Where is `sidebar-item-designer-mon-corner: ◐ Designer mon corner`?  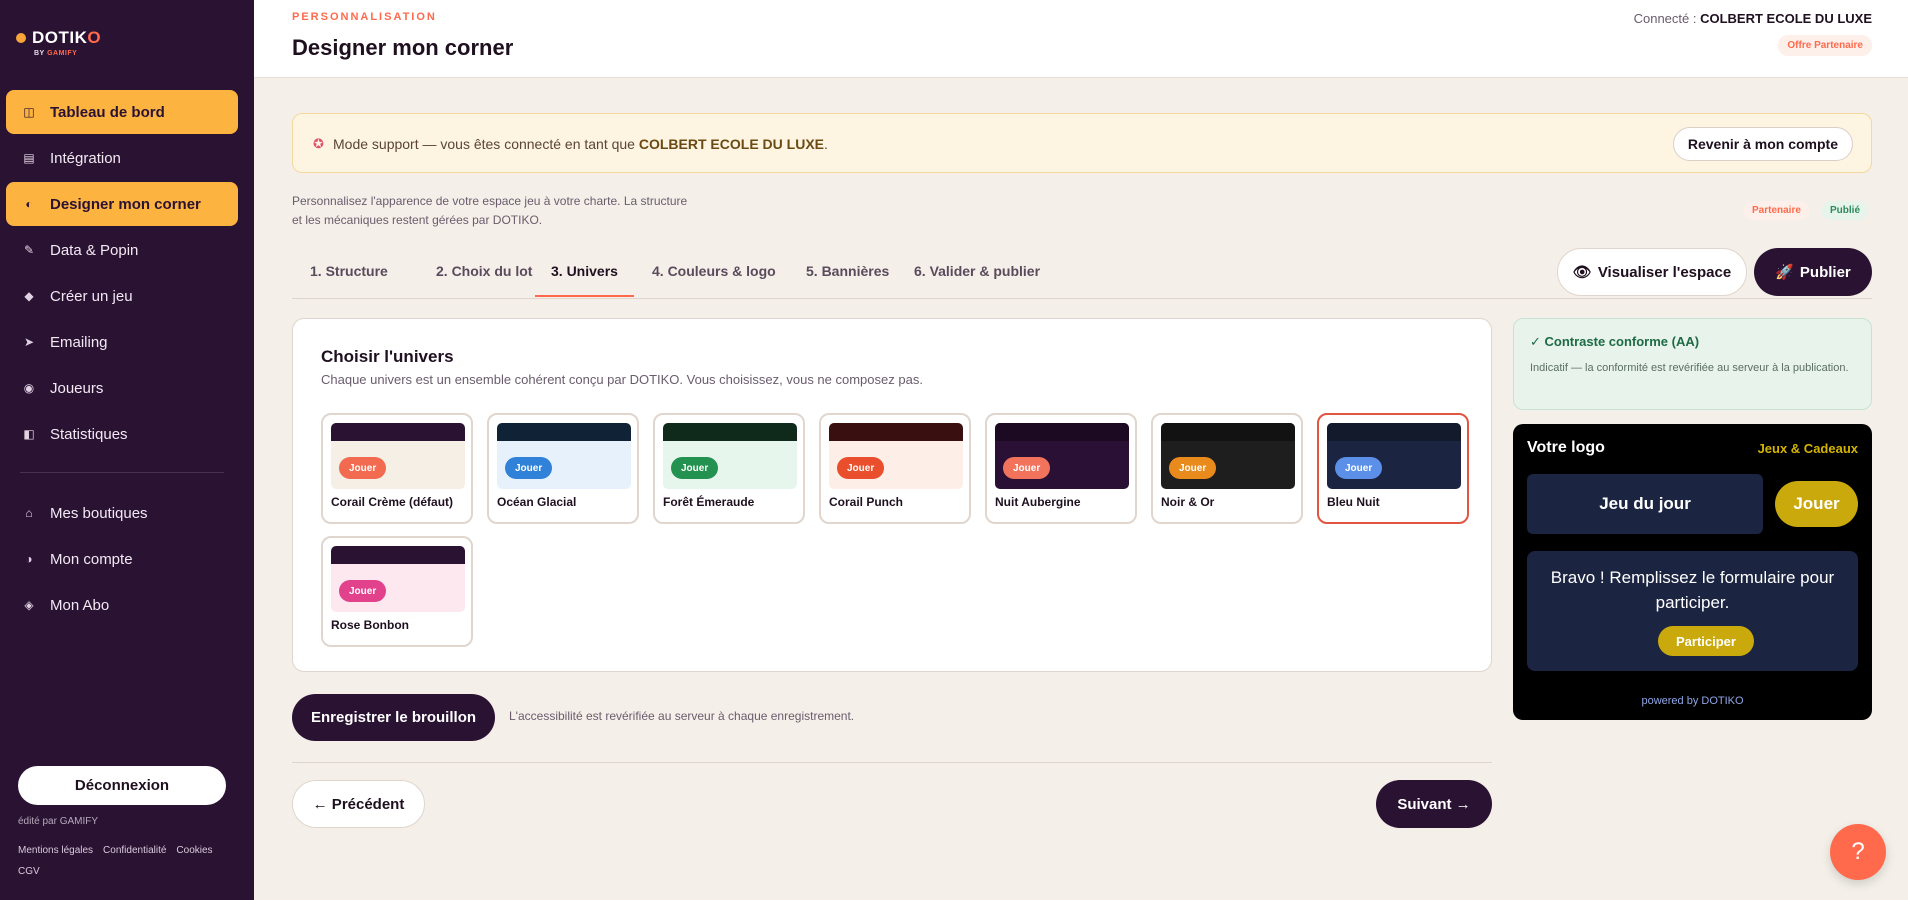
sidebar-item-designer-mon-corner: ◐ Designer mon corner is located at coordinates (122, 204).